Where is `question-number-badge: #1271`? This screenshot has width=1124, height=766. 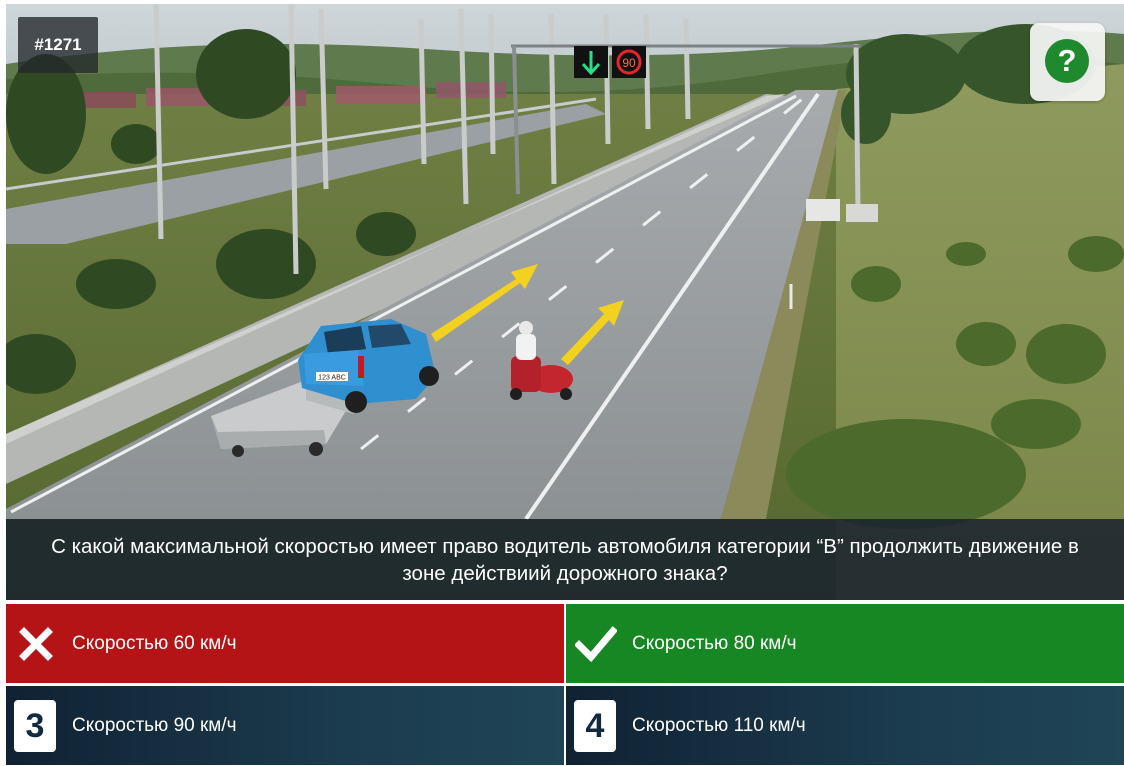
question-number-badge: #1271 is located at coordinates (58, 45).